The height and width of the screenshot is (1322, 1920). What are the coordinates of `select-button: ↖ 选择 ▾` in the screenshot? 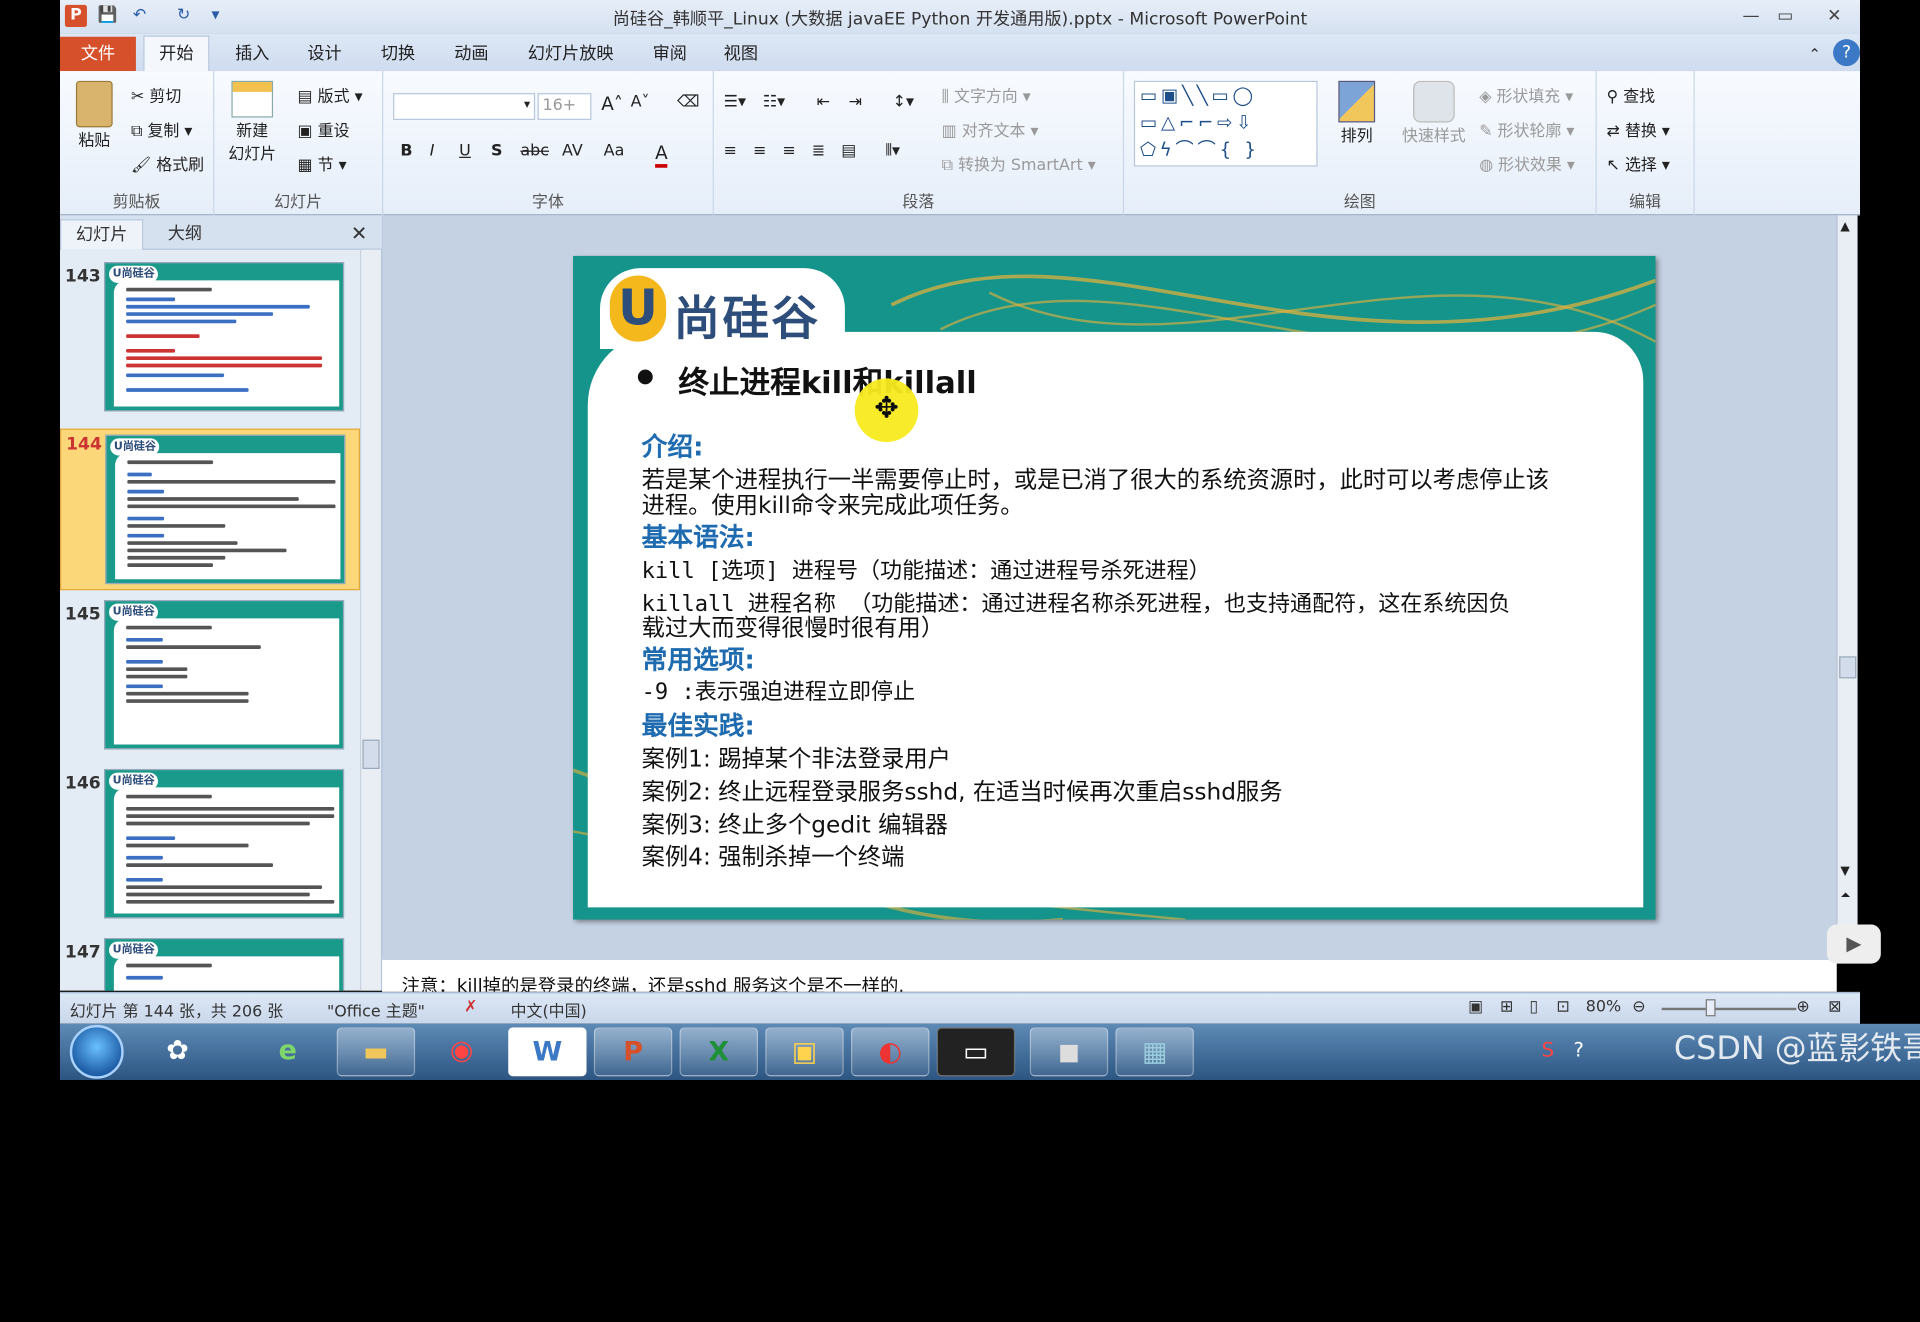 It's located at (1638, 163).